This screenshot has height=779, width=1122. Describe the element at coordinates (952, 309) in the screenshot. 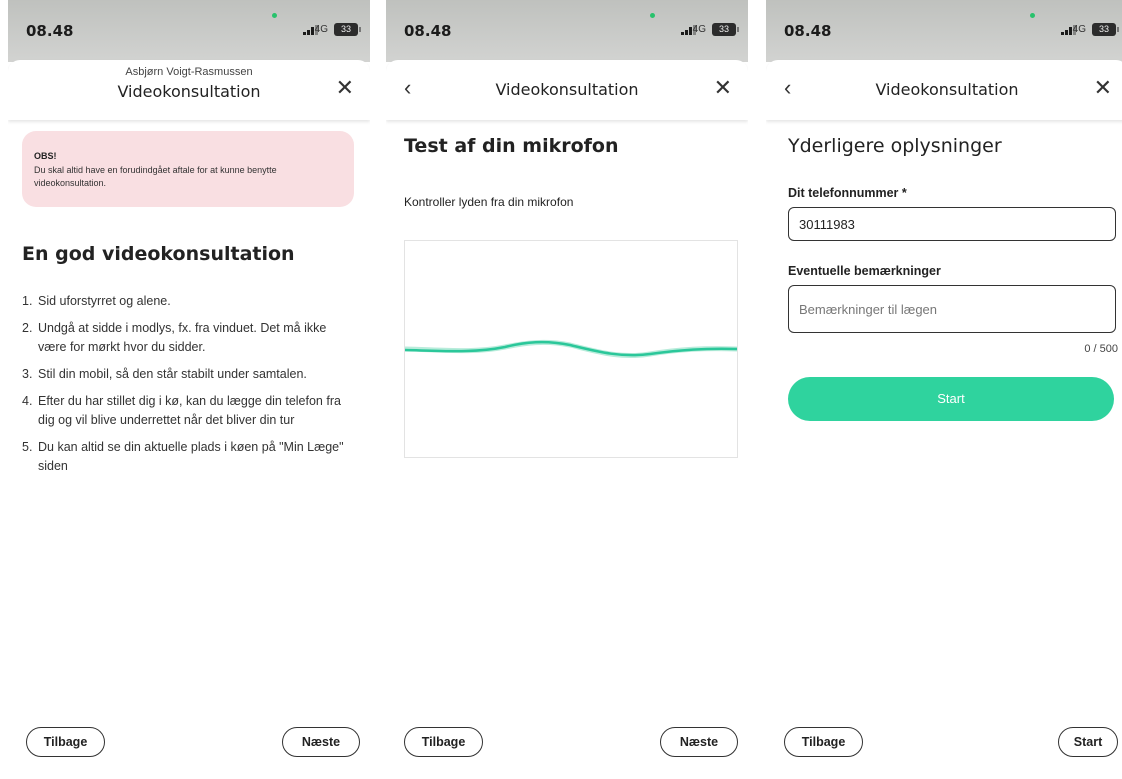

I see `remarks-field: Bemærkninger til lægen` at that location.